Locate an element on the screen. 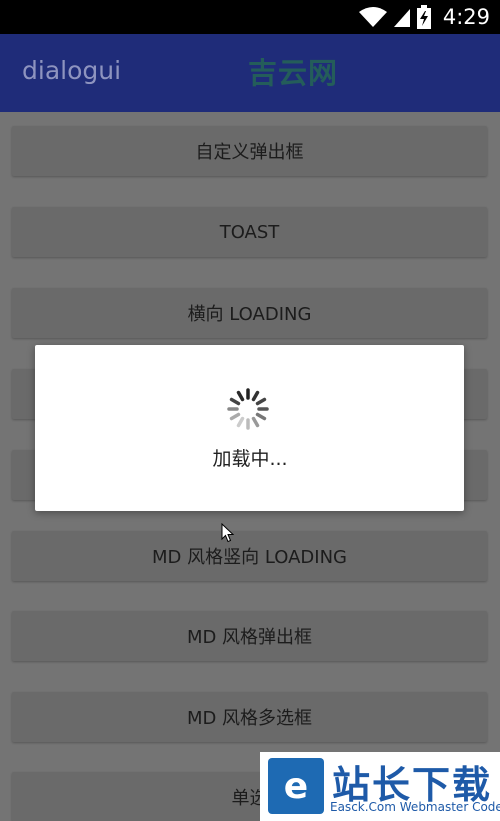  md-dialog-button: MD 风格弹出框 is located at coordinates (249, 636).